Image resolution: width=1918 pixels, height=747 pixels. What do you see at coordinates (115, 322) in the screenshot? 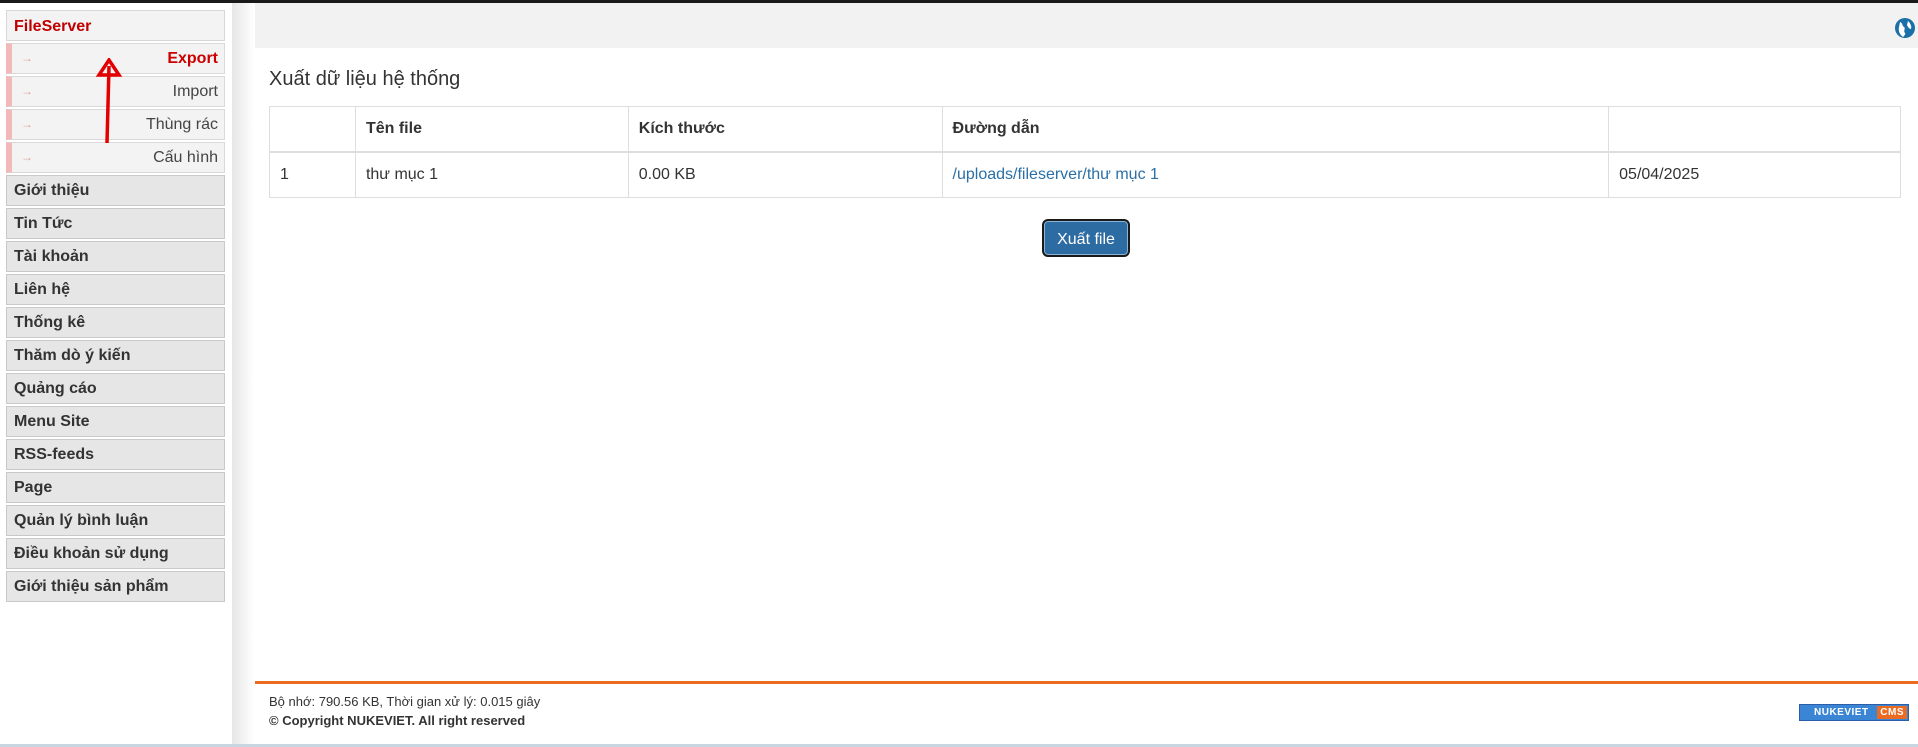
I see `sidebar-item-thong-ke: Thống kê` at bounding box center [115, 322].